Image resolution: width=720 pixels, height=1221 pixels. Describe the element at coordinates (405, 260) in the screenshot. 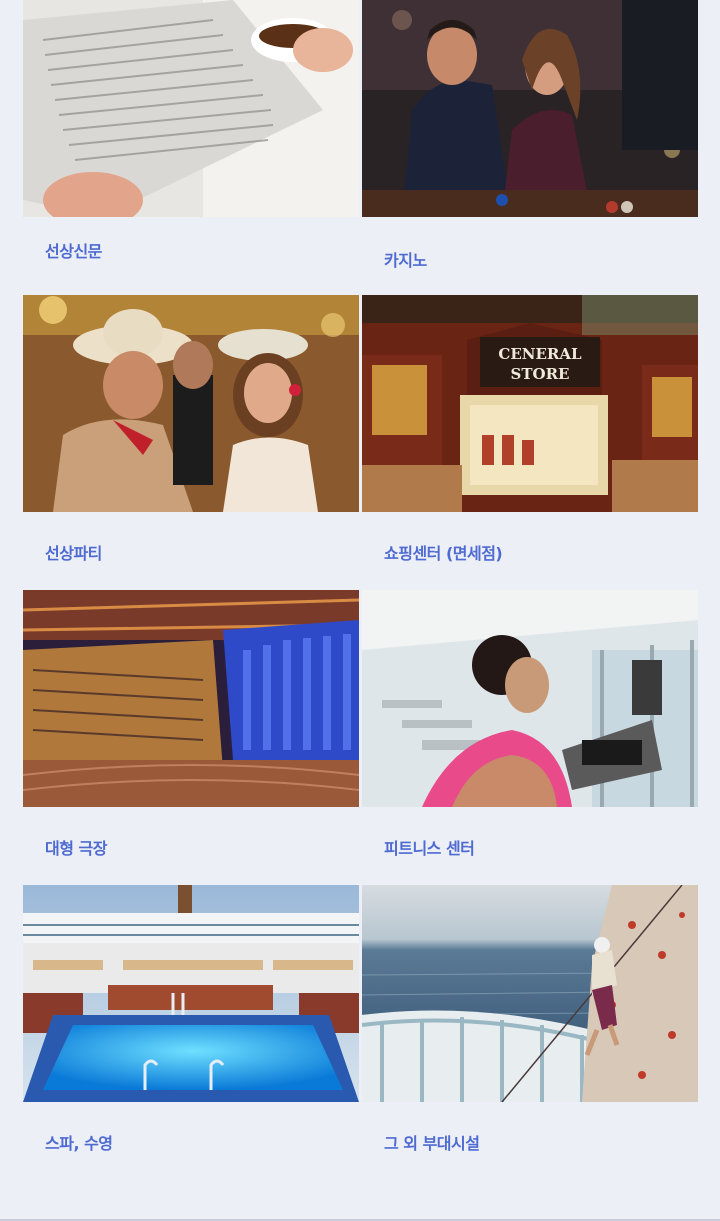

I see `facility-label: 카지노` at that location.